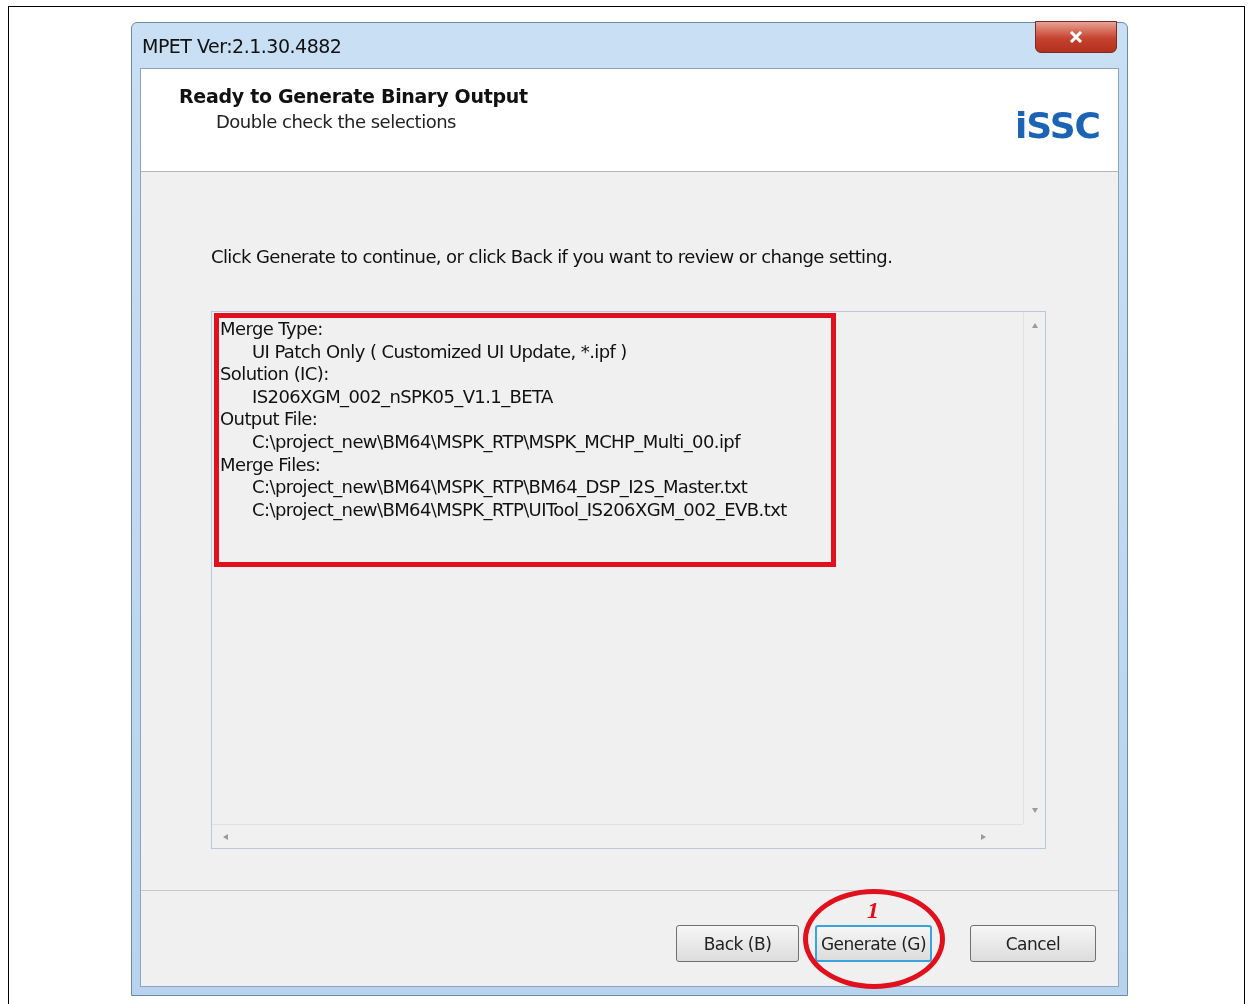 Image resolution: width=1251 pixels, height=1004 pixels. I want to click on summary-label: Merge Type:, so click(272, 329).